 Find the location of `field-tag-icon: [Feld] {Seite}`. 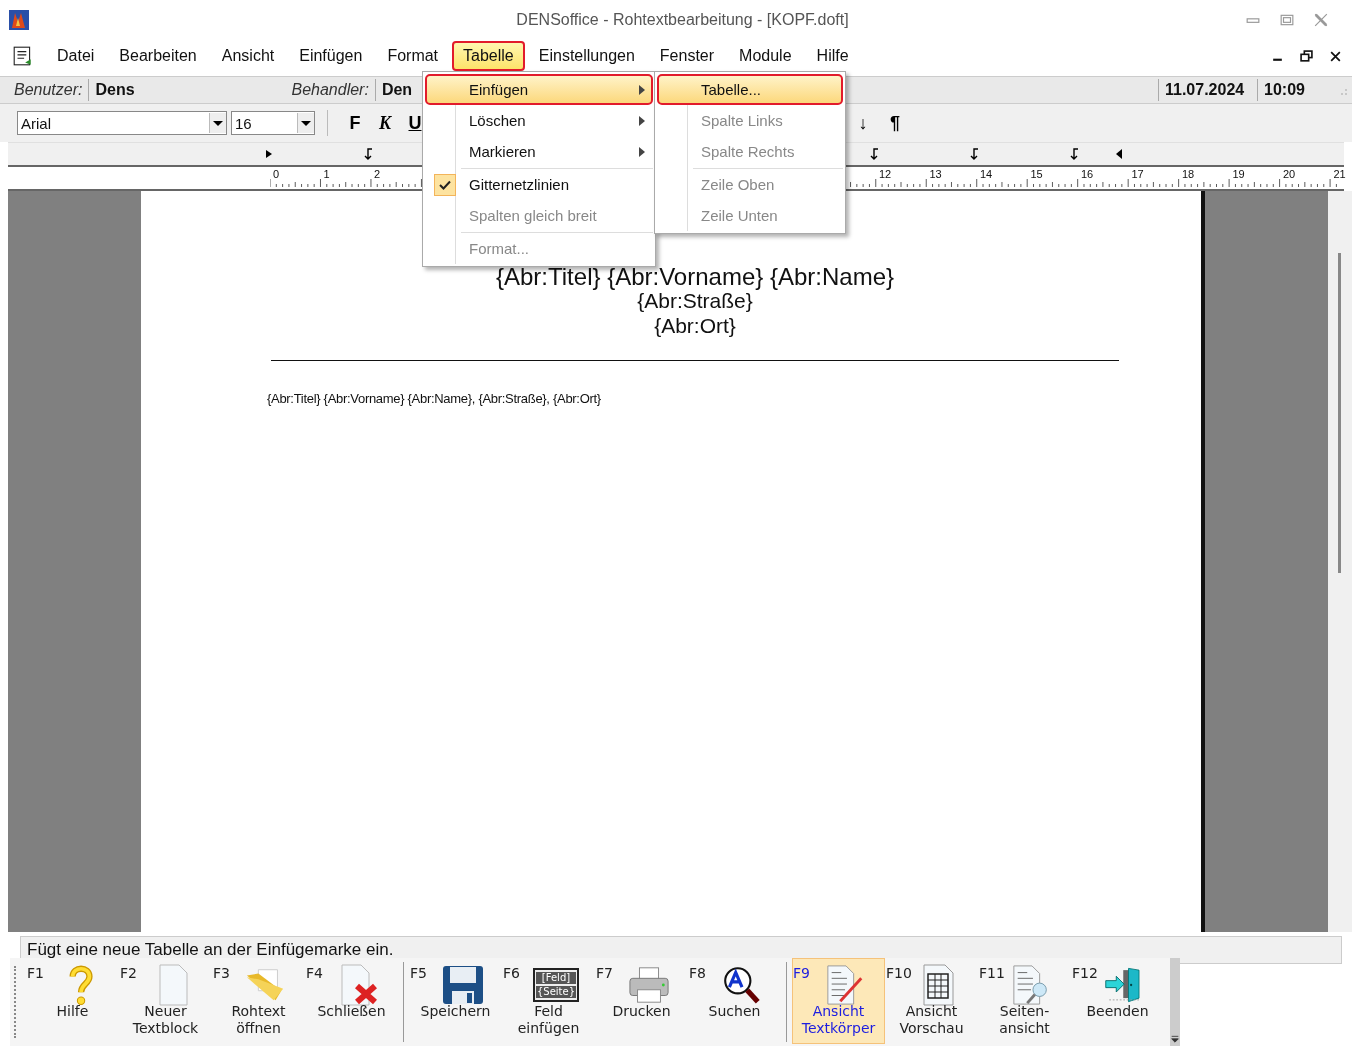

field-tag-icon: [Feld] {Seite} is located at coordinates (556, 985).